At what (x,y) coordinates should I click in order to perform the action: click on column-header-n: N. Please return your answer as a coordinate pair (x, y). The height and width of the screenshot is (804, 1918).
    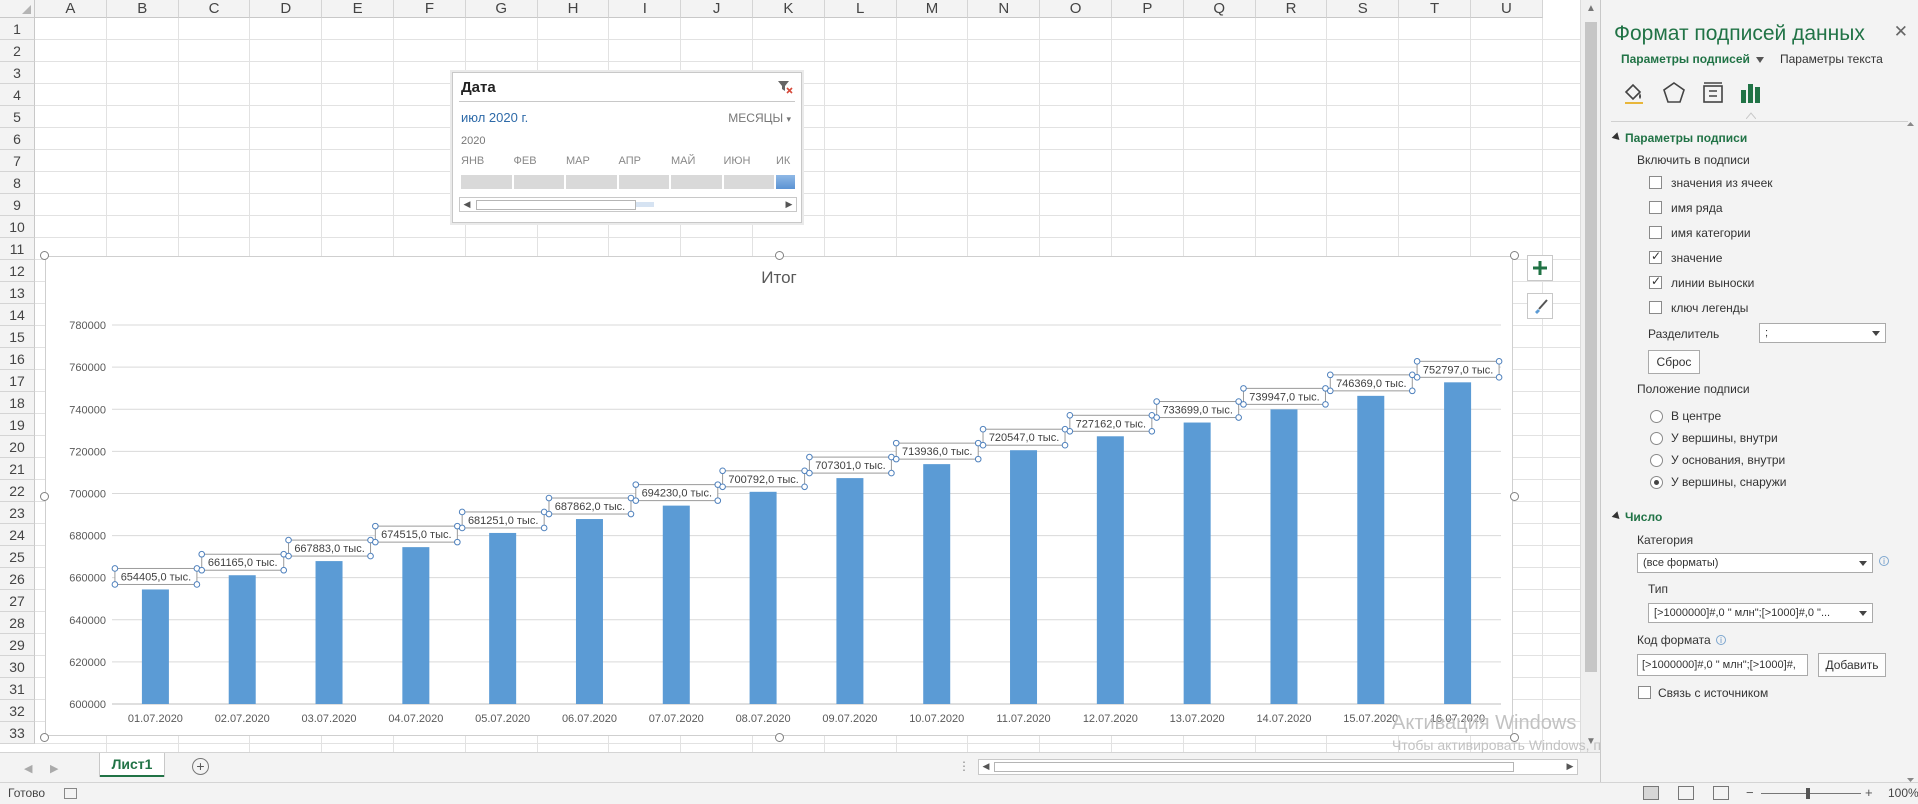
    Looking at the image, I should click on (1004, 9).